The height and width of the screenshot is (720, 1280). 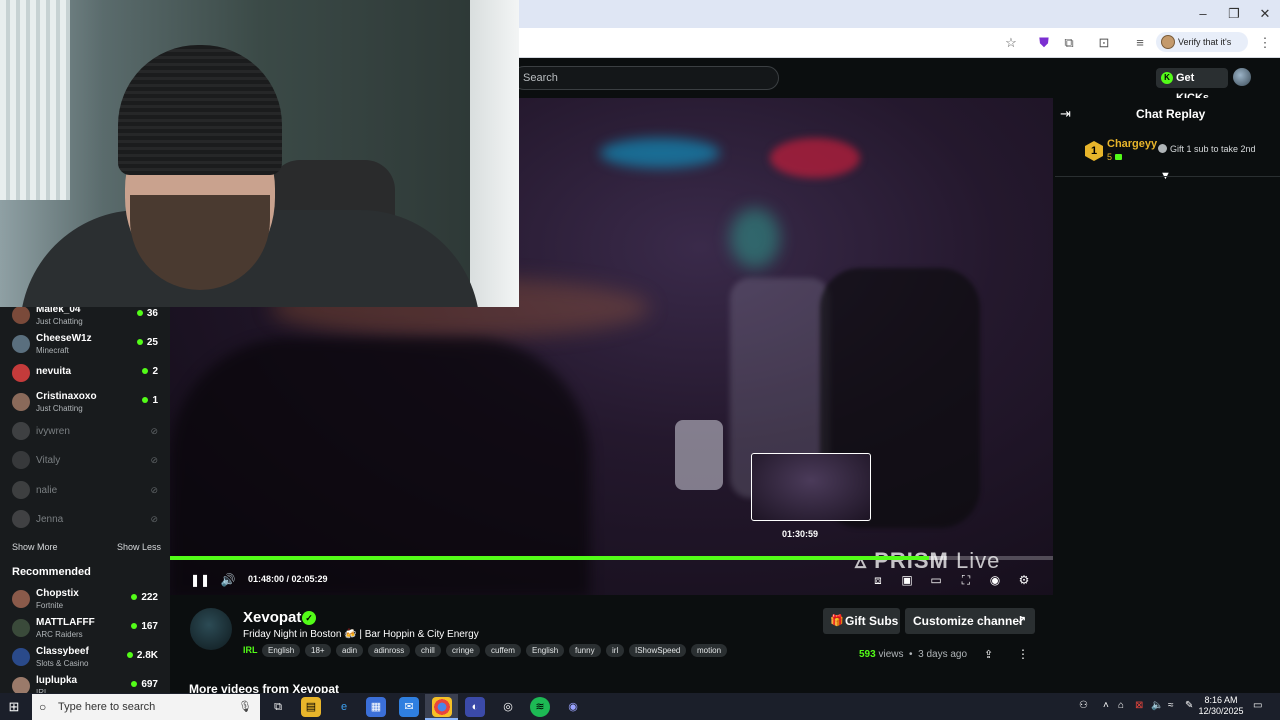 What do you see at coordinates (272, 617) in the screenshot?
I see `channel-name: Xevopat` at bounding box center [272, 617].